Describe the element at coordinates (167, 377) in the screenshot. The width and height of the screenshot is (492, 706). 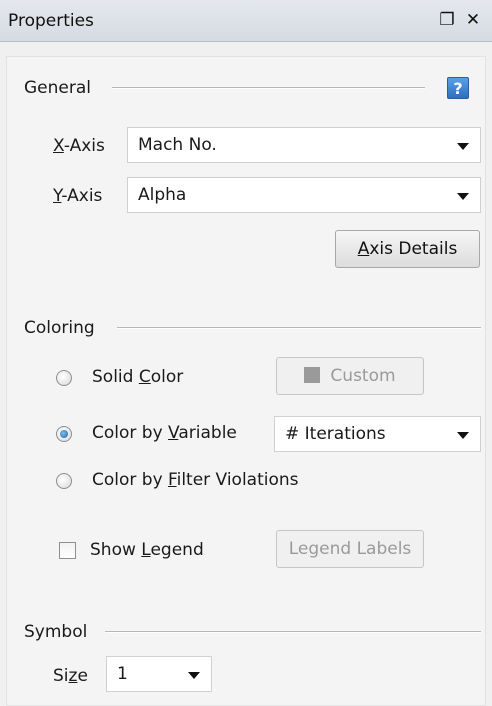
I see `solid-color-text-post: olor` at that location.